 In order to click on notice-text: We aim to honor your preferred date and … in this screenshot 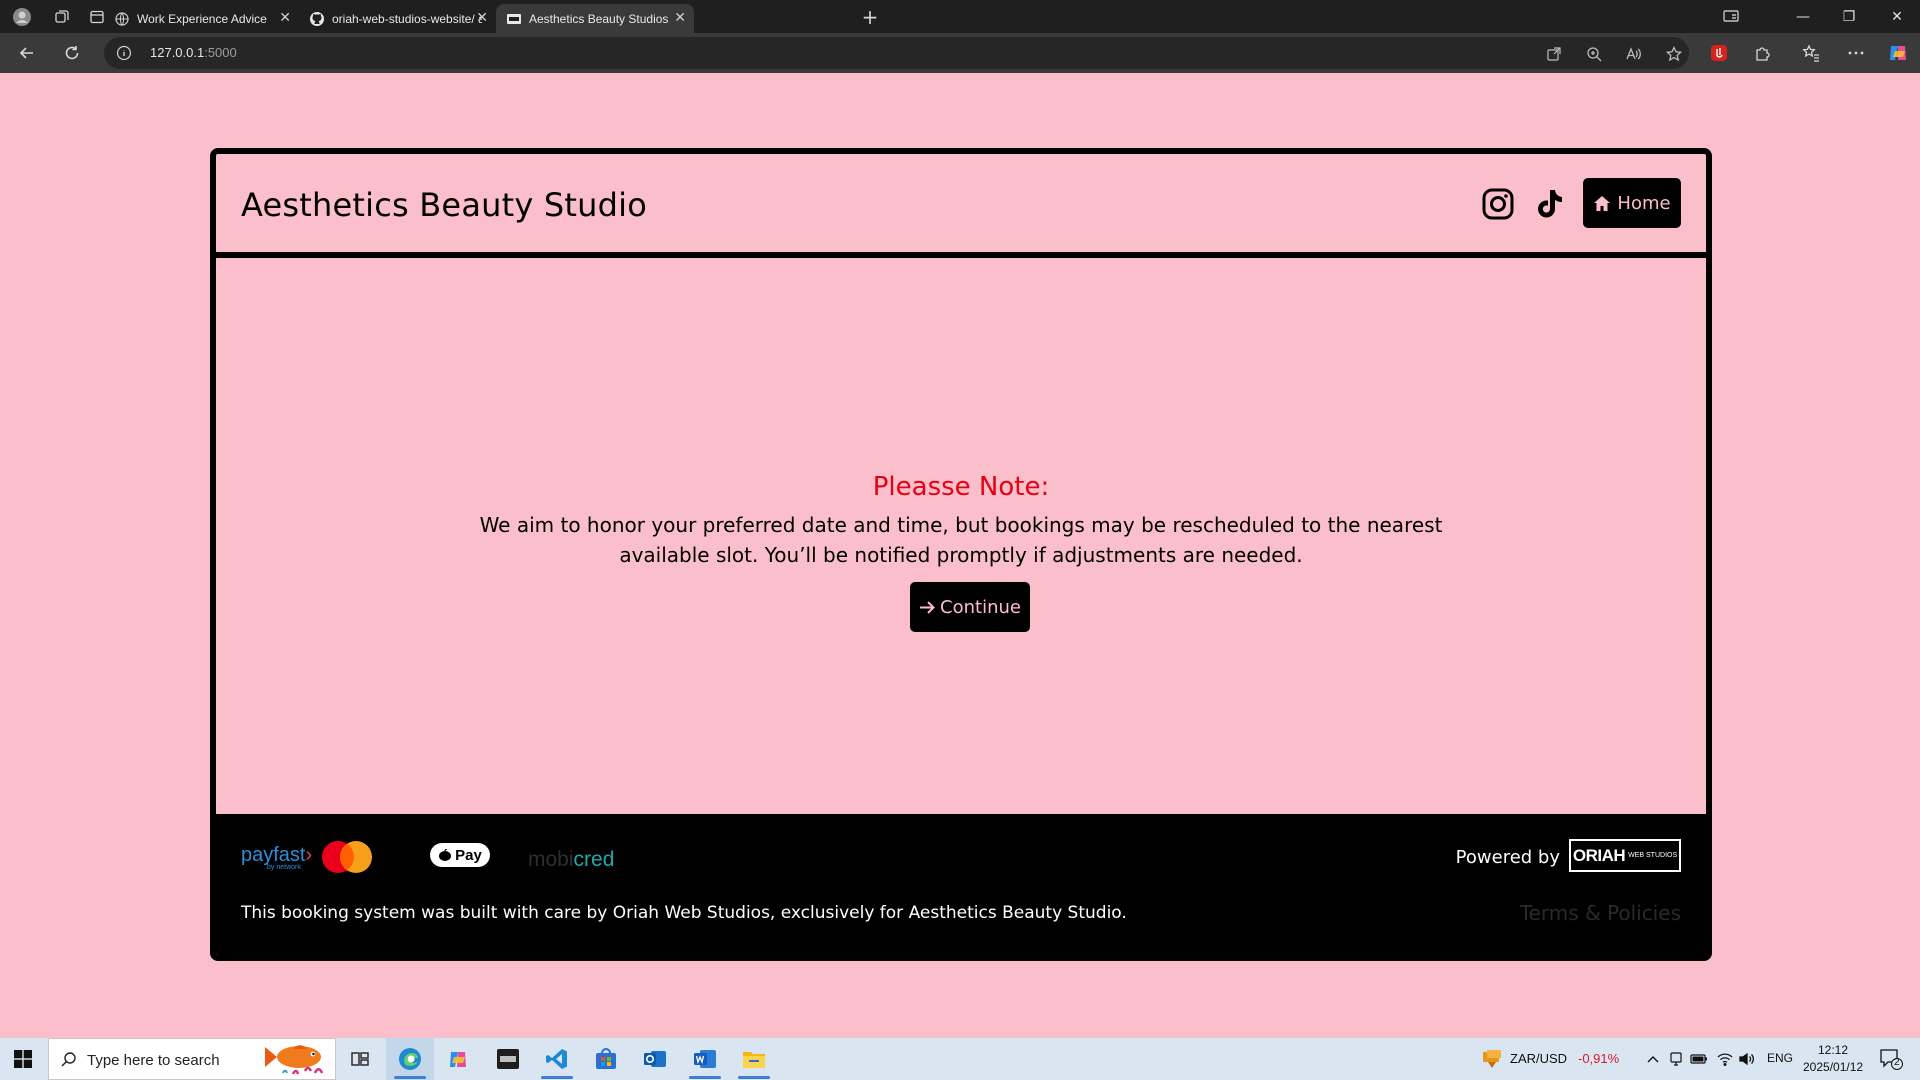, I will do `click(961, 540)`.